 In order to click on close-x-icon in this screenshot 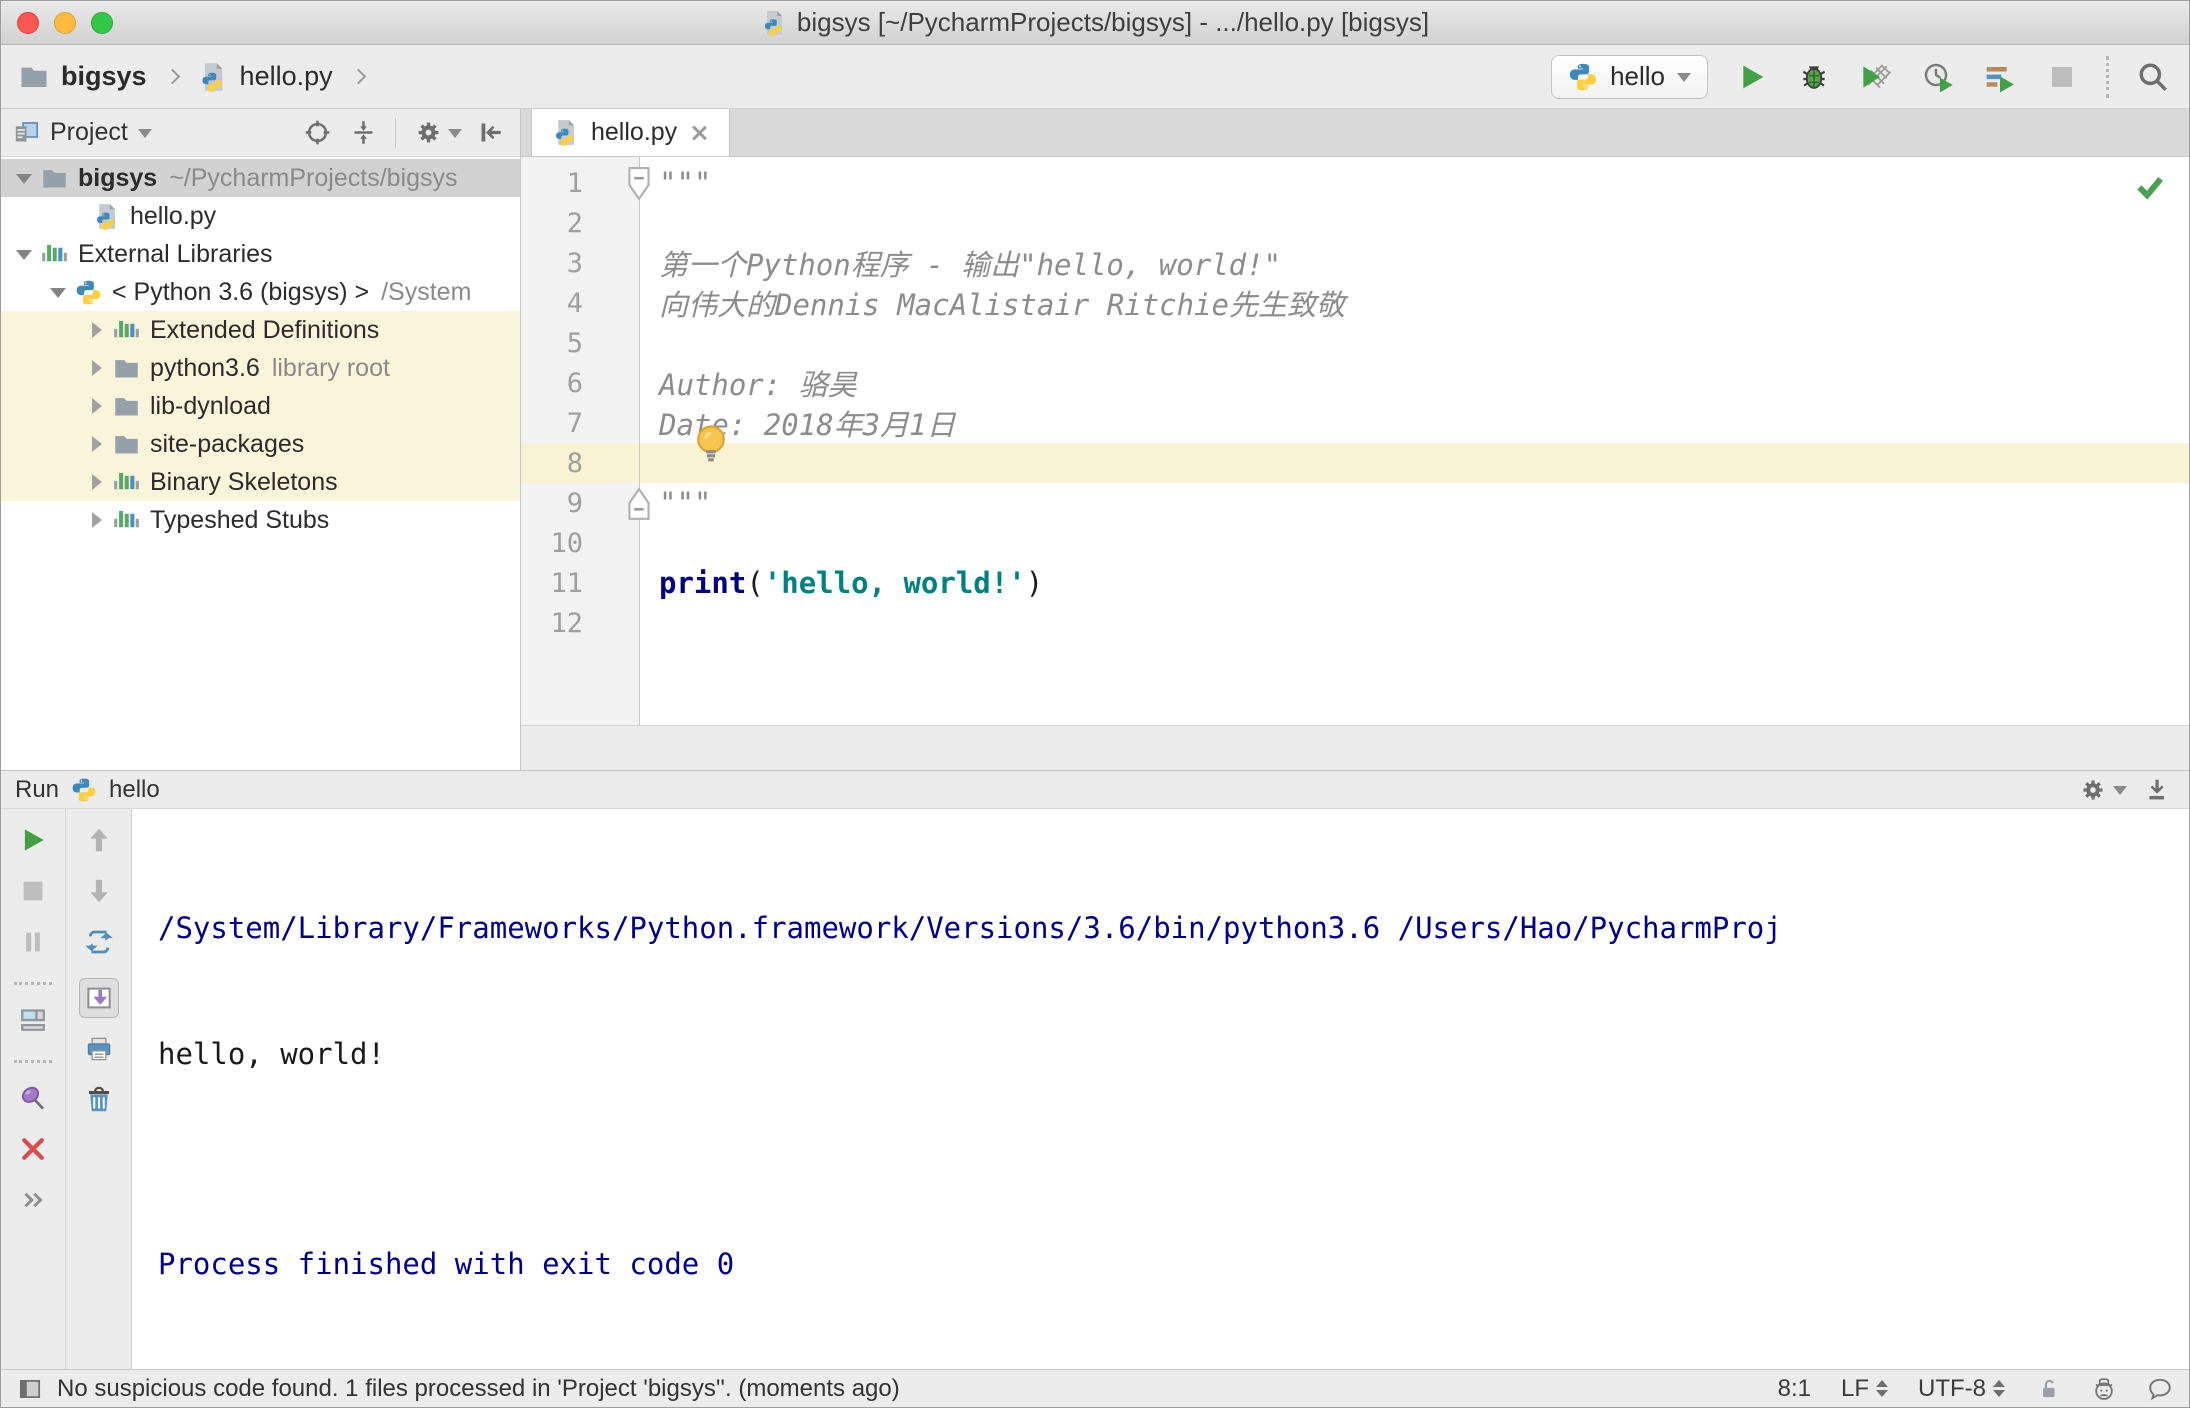, I will do `click(33, 1149)`.